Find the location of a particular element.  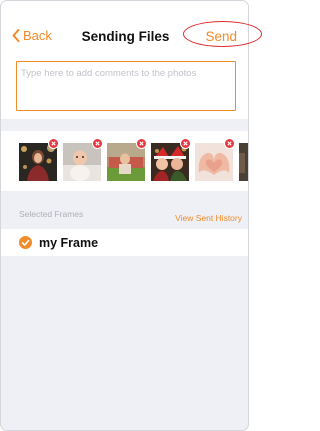

comments-section: Type here to add comments to the photos is located at coordinates (124, 86).